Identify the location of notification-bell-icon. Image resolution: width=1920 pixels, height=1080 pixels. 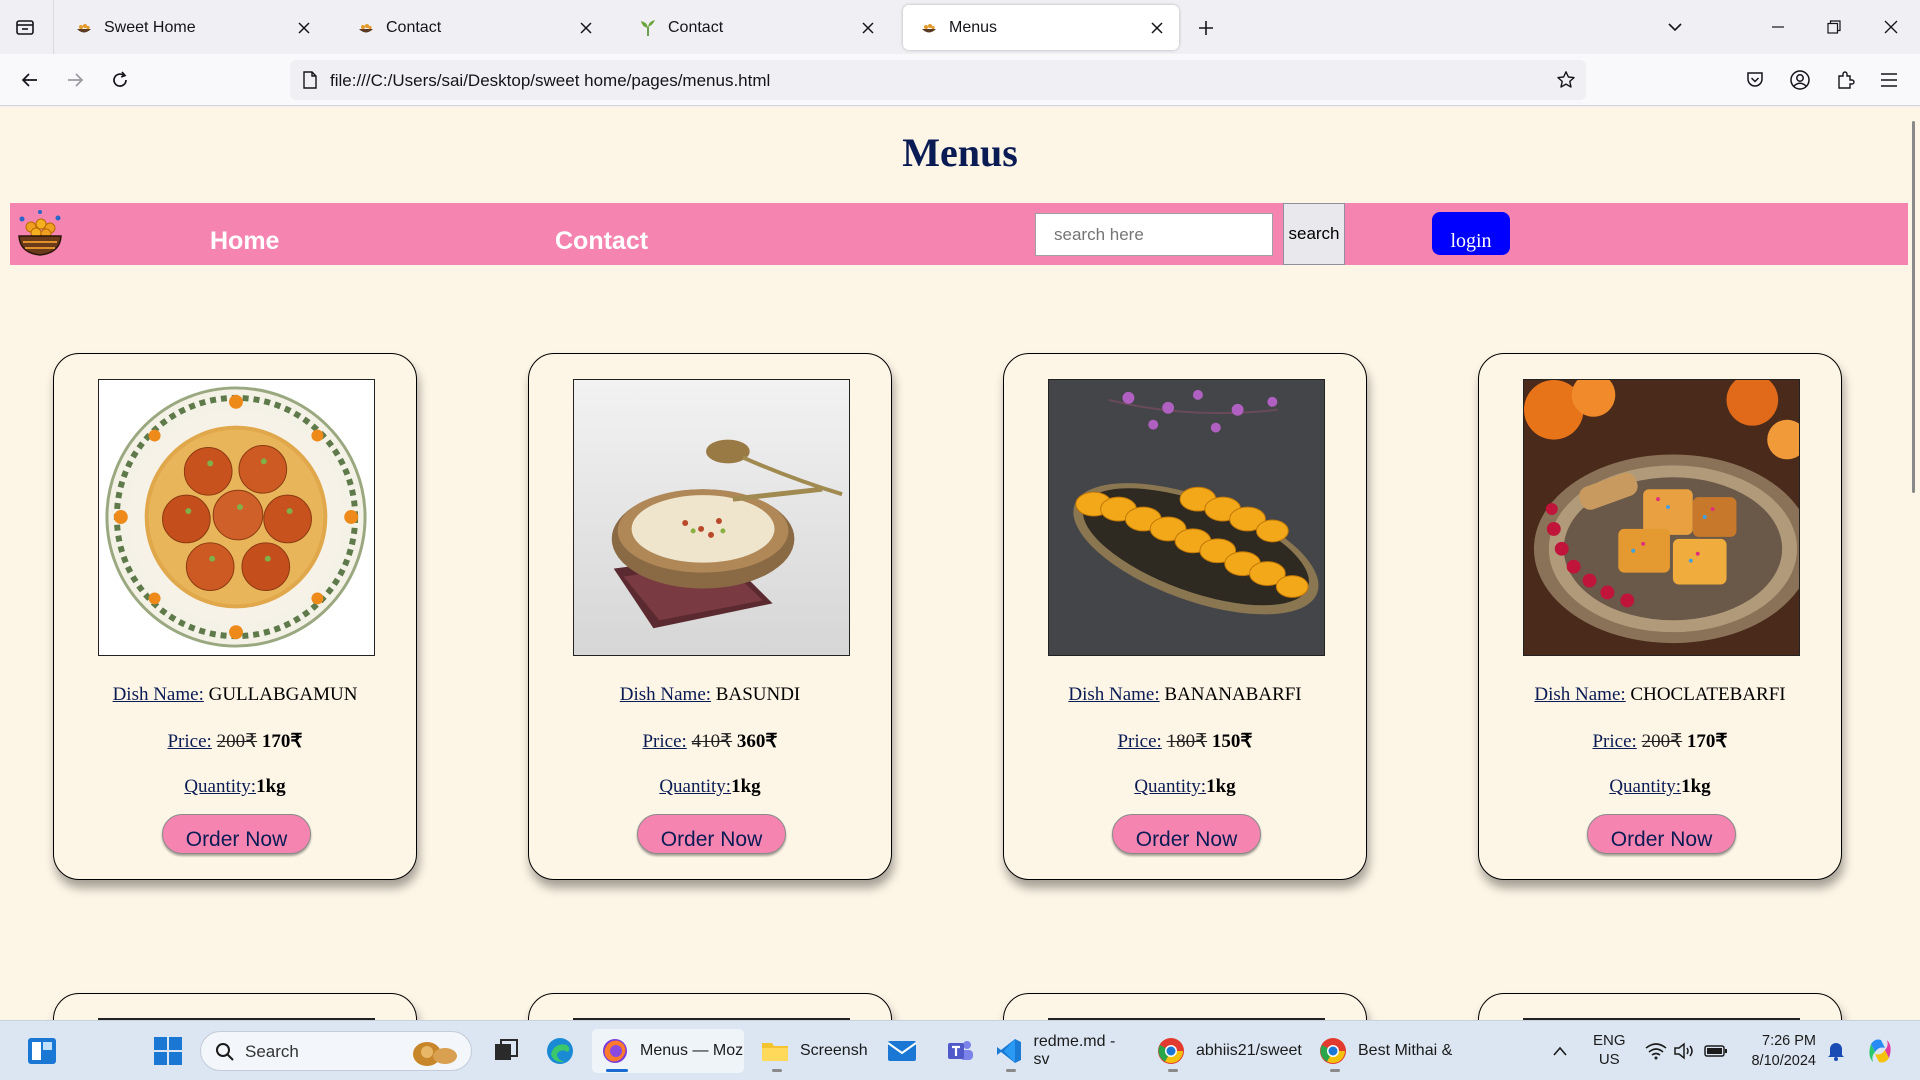
(1836, 1051).